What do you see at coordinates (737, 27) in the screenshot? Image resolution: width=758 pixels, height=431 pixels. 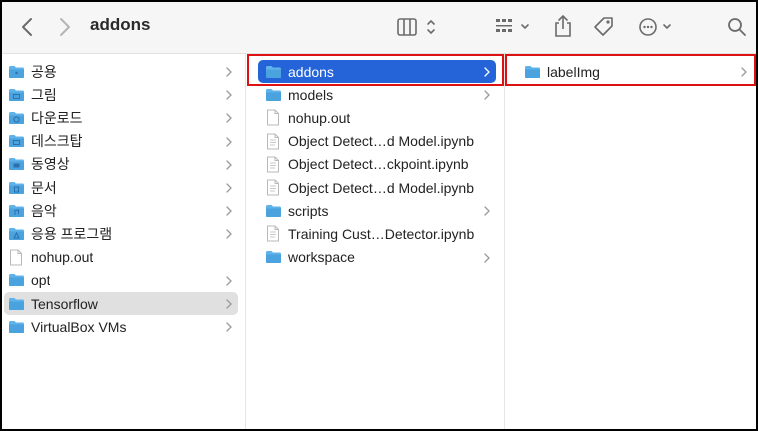 I see `search-icon` at bounding box center [737, 27].